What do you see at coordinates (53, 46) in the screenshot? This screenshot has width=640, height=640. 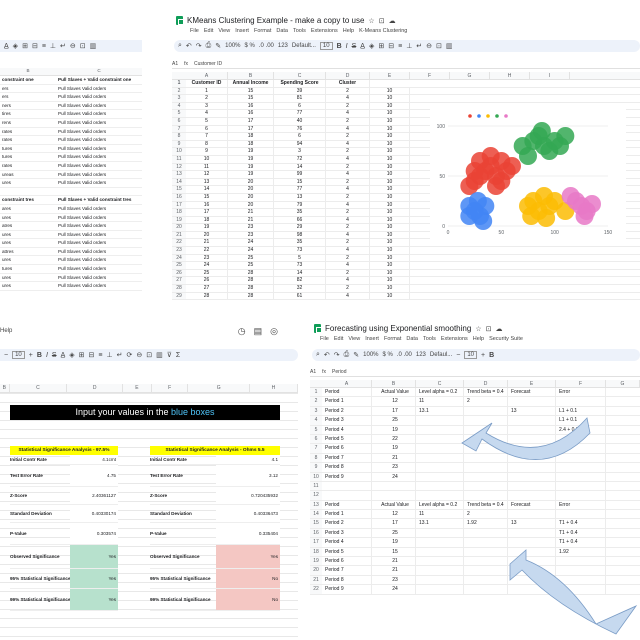 I see `valign-icon: ⊥` at bounding box center [53, 46].